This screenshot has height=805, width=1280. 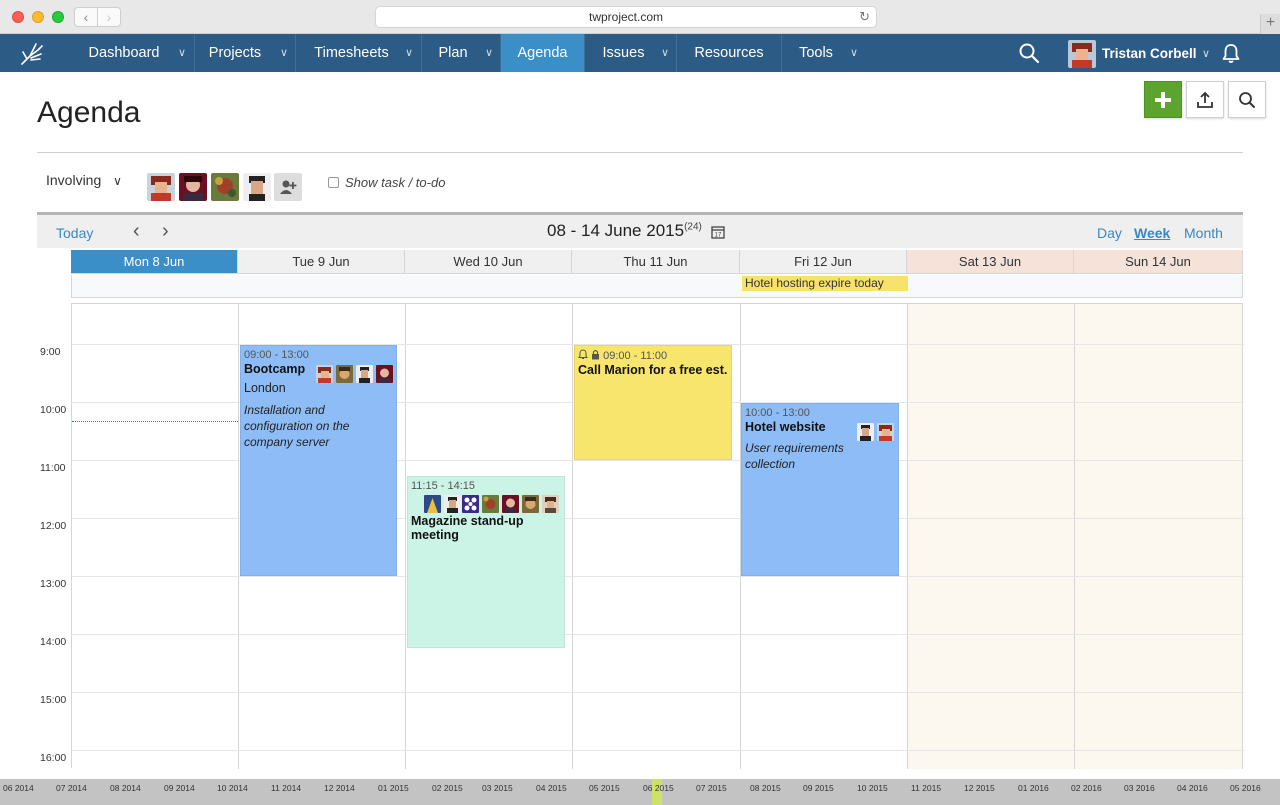 I want to click on nav-agenda-label: Agenda, so click(x=542, y=53).